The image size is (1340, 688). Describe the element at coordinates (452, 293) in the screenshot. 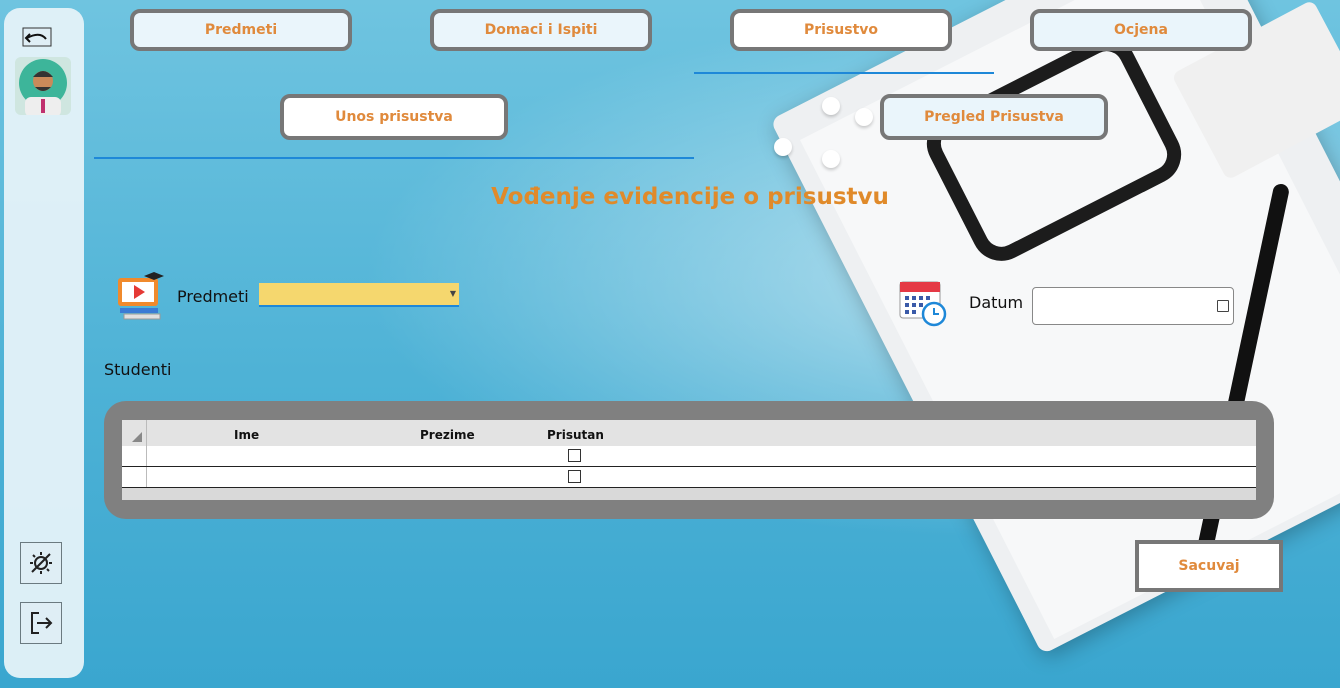

I see `chevron-down-icon: ▼` at that location.